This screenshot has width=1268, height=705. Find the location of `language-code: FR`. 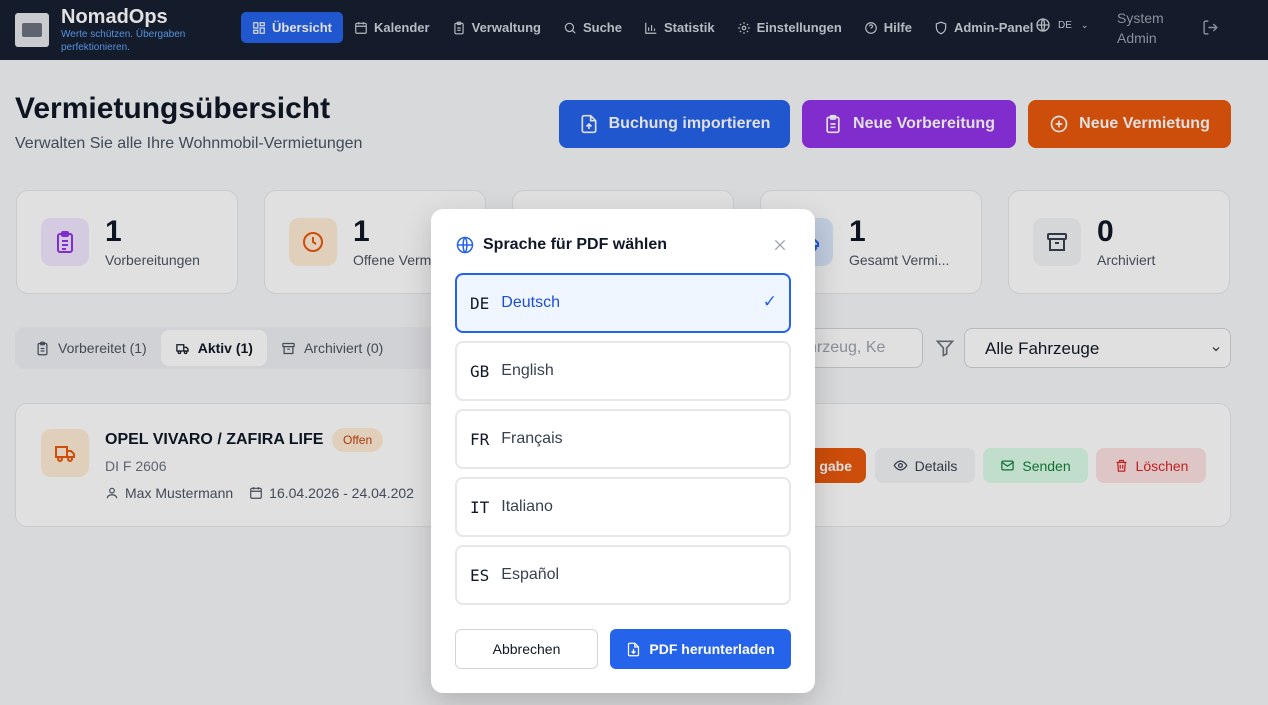

language-code: FR is located at coordinates (480, 439).